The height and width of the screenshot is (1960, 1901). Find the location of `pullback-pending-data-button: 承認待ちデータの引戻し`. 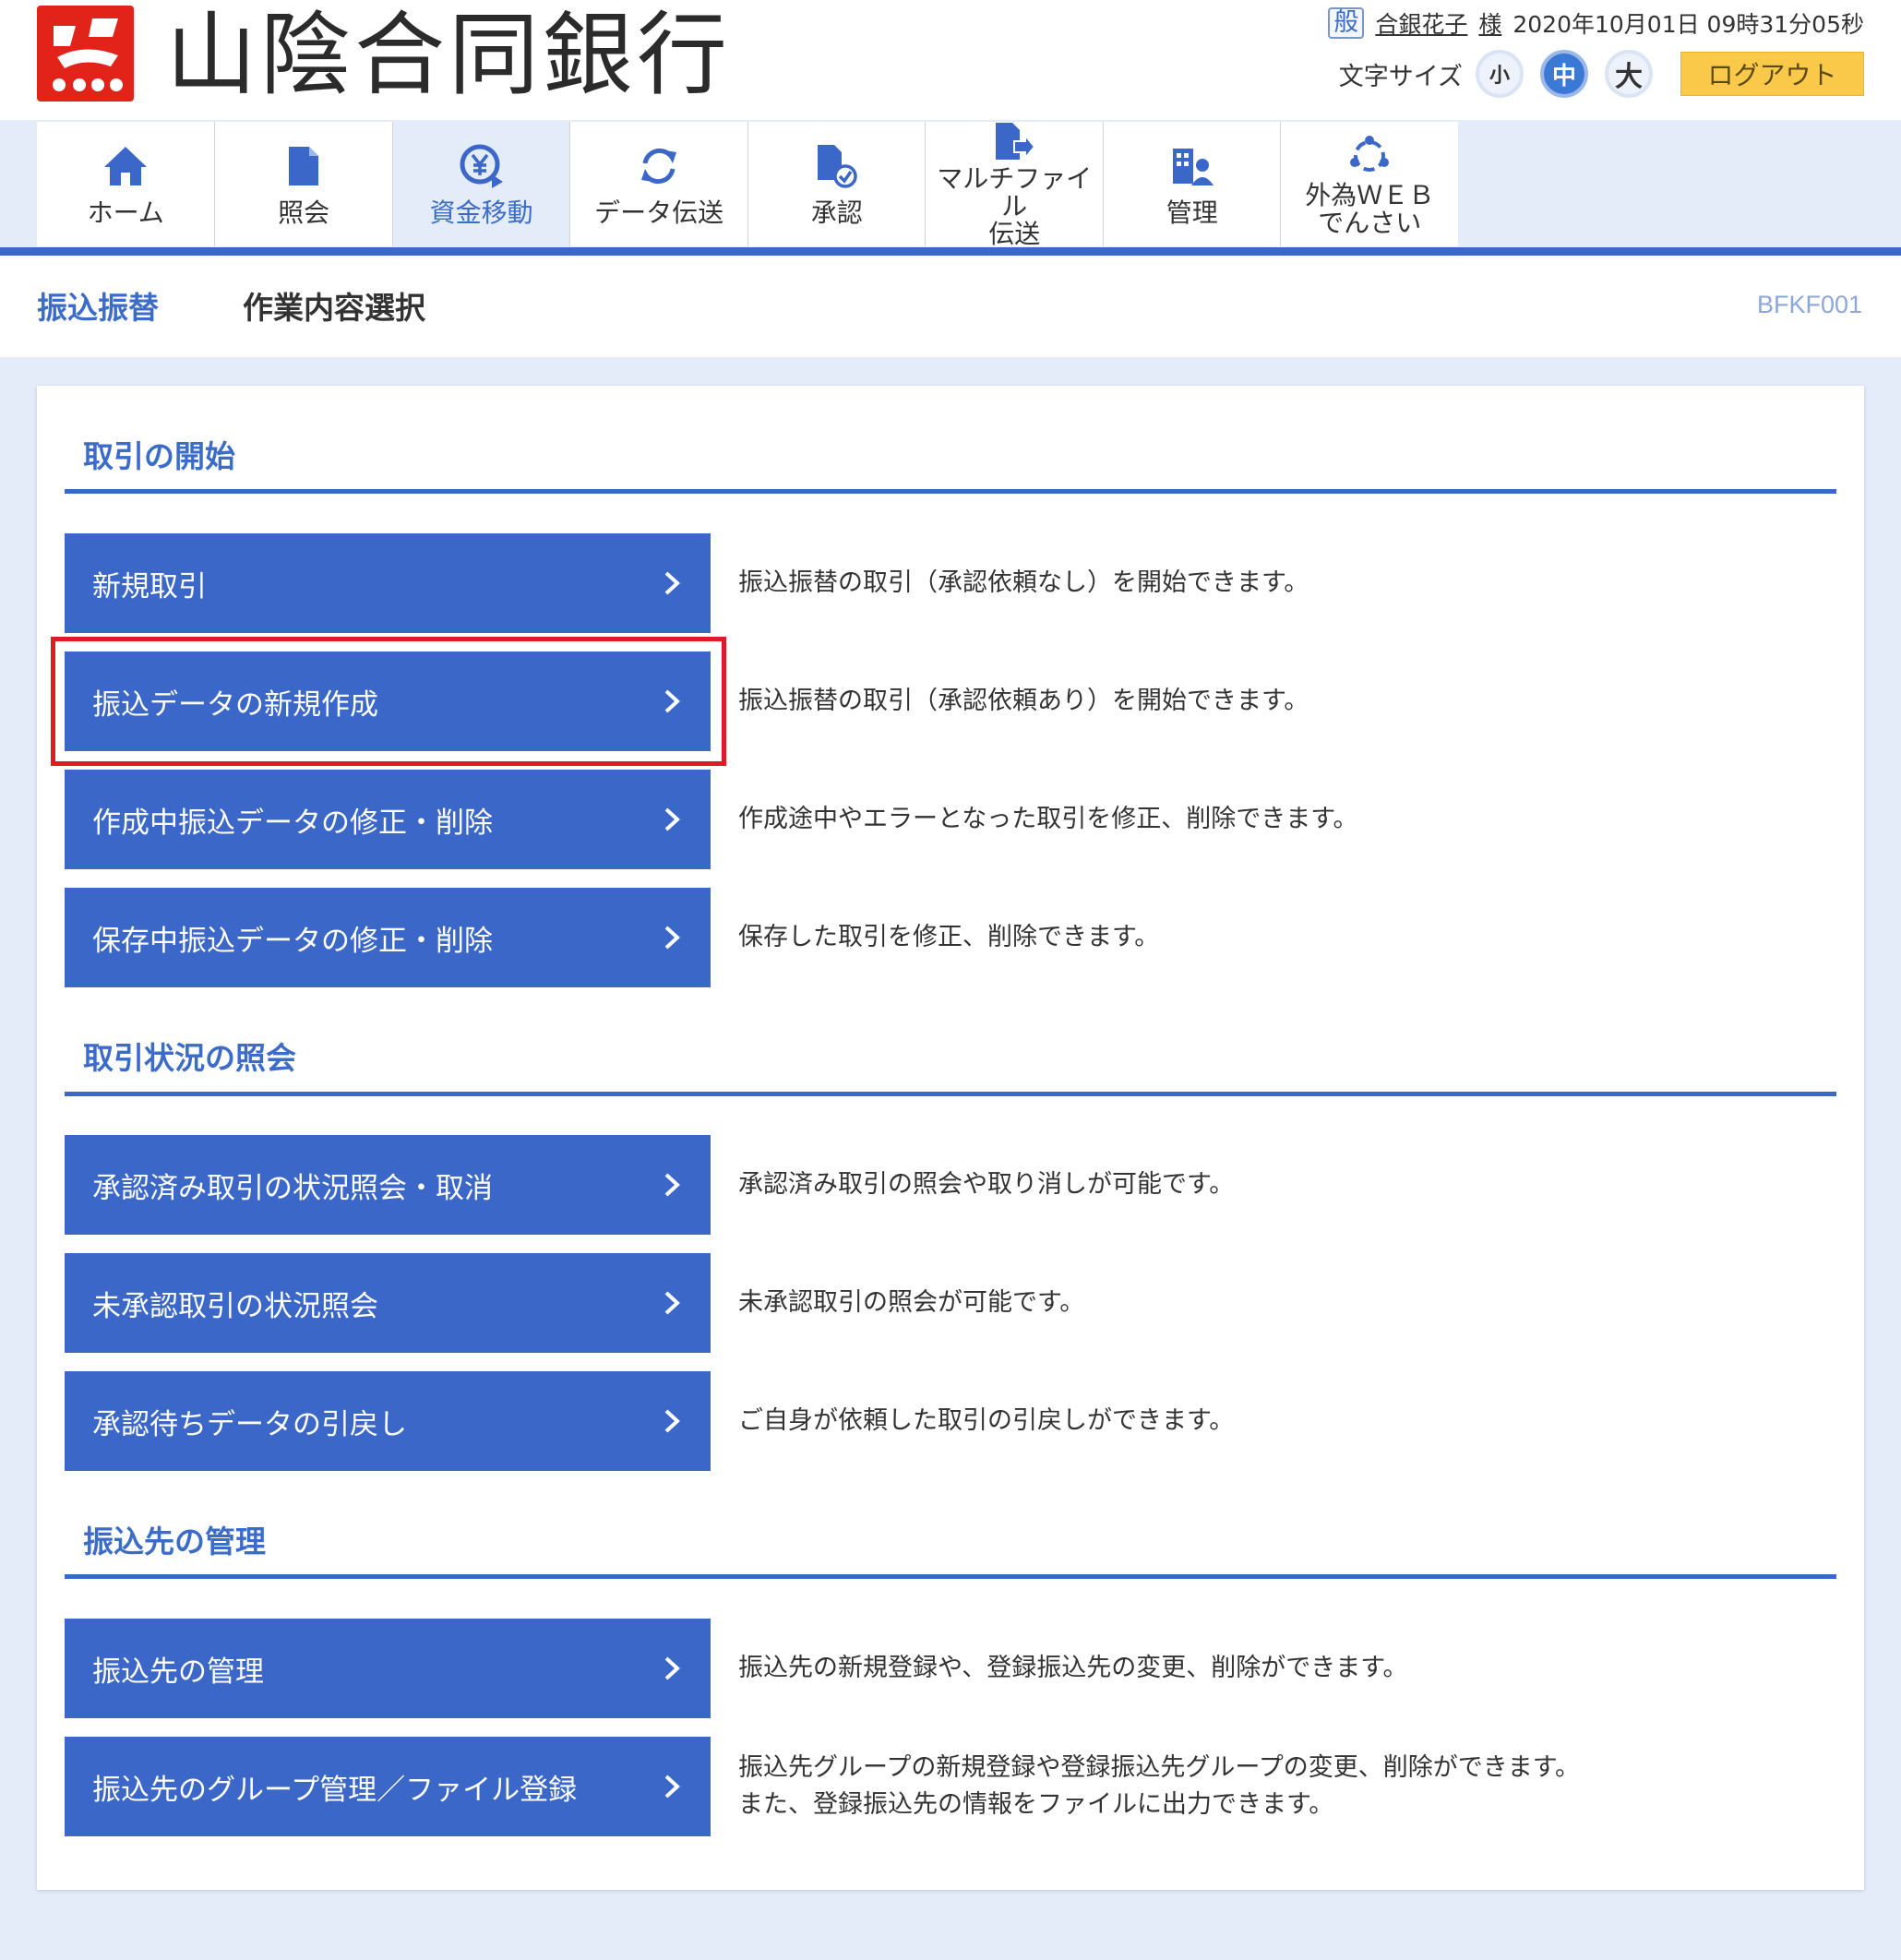

pullback-pending-data-button: 承認待ちデータの引戻し is located at coordinates (388, 1421).